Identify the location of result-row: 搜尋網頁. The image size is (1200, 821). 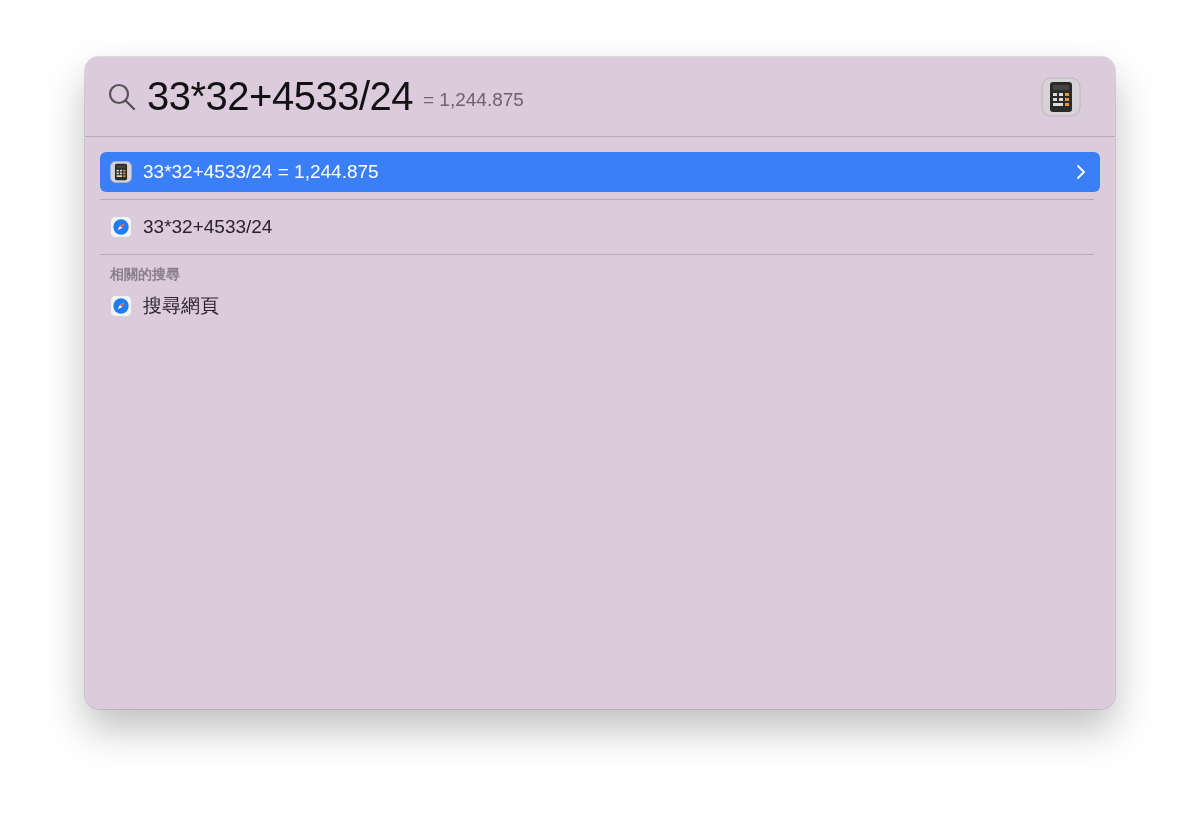
(600, 306).